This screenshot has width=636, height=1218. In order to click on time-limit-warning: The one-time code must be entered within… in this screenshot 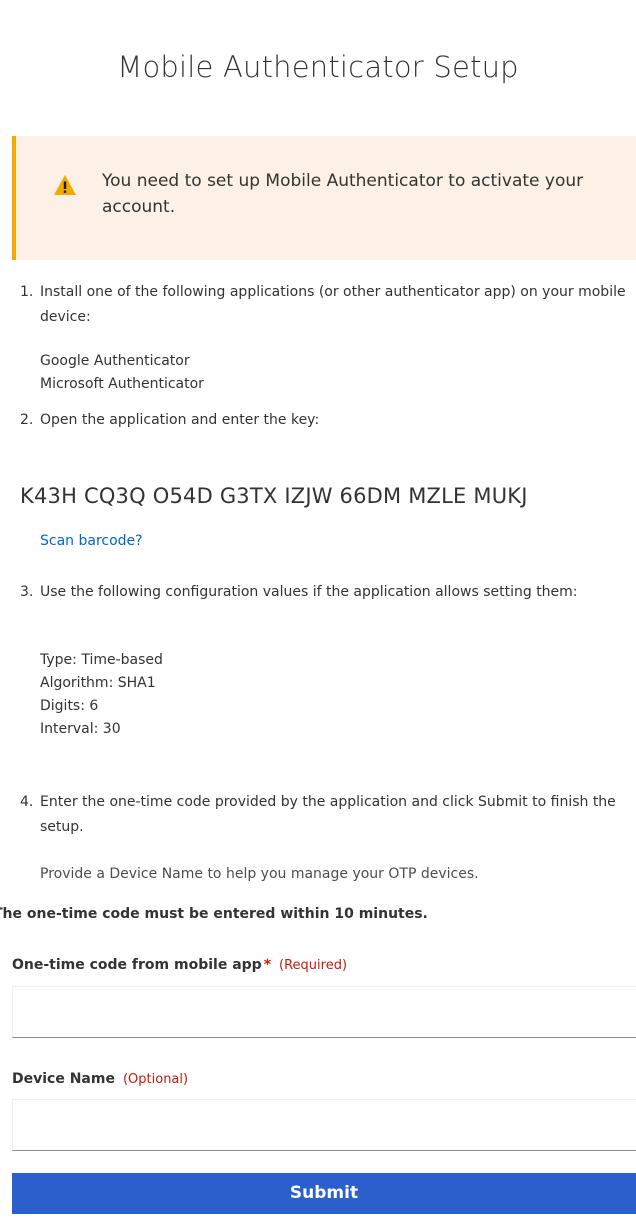, I will do `click(214, 914)`.